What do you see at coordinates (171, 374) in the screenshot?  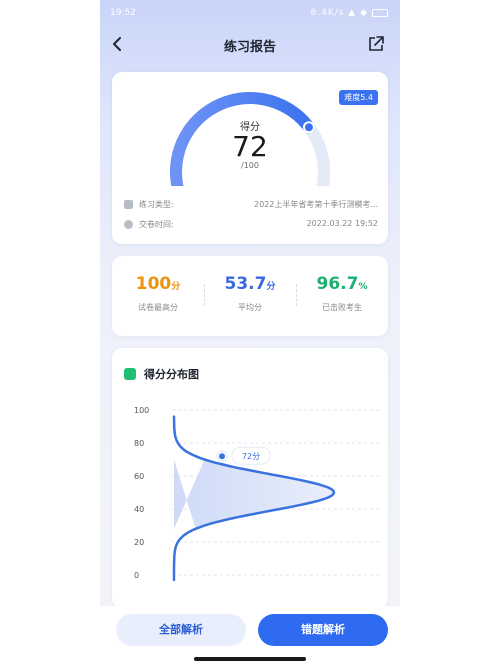 I see `distribution-title: 得分分布图` at bounding box center [171, 374].